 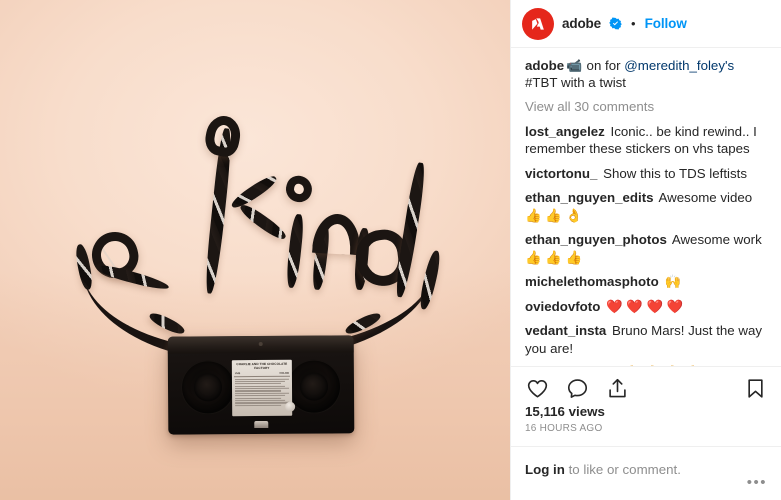 I want to click on post-timestamp: 16 HOURS AGO, so click(x=564, y=428).